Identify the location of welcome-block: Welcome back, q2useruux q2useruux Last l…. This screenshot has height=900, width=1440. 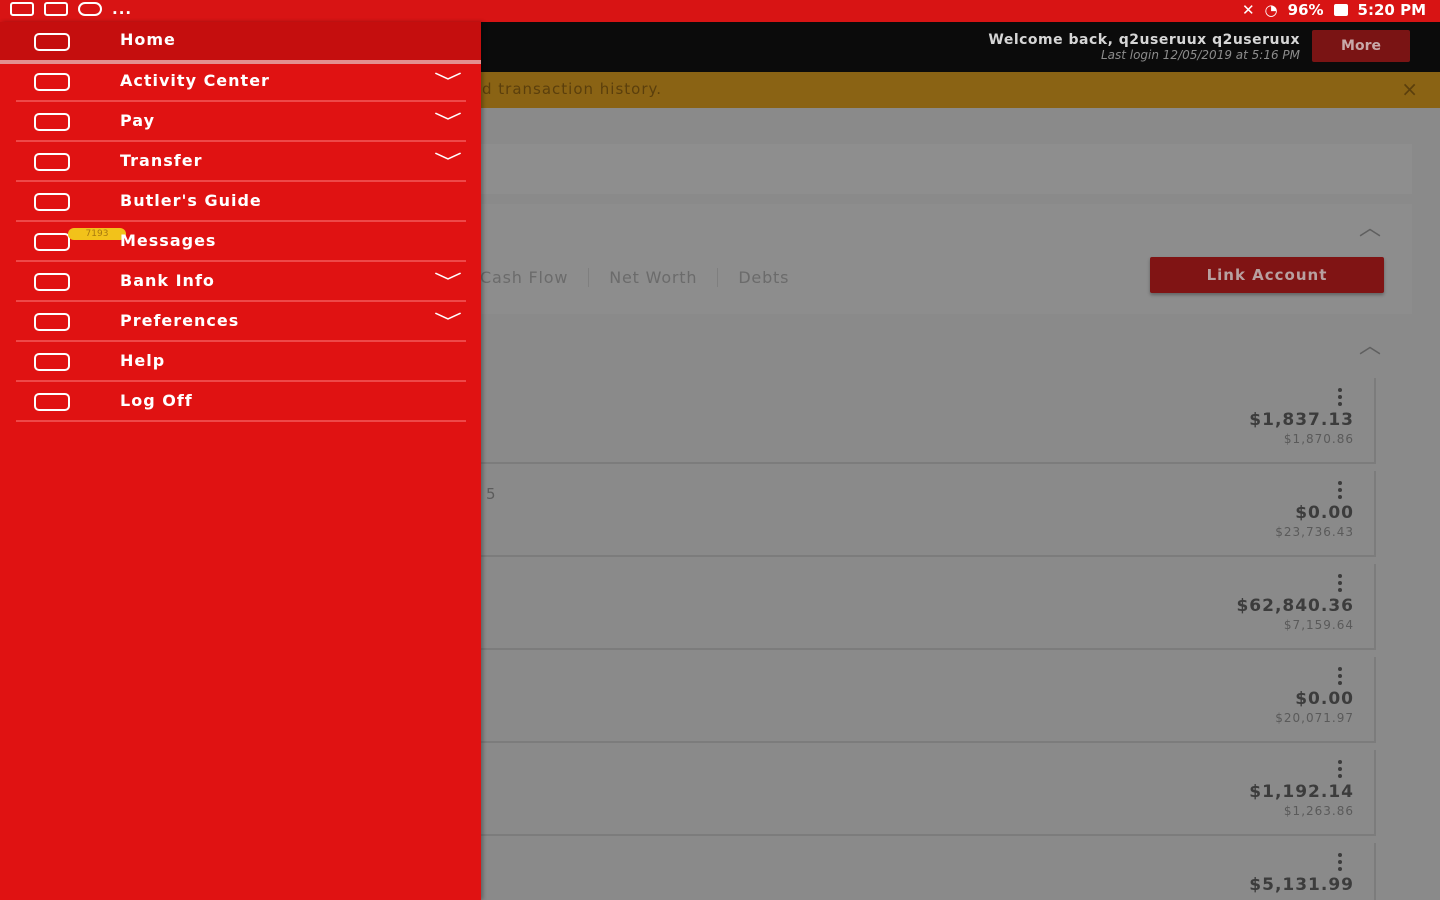
(1144, 47).